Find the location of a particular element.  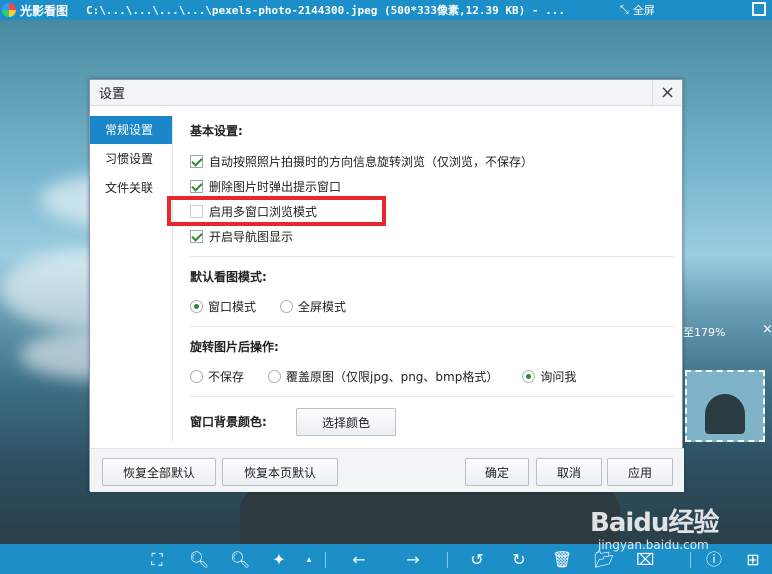

fullscreen-icon: ⤡ is located at coordinates (624, 9).